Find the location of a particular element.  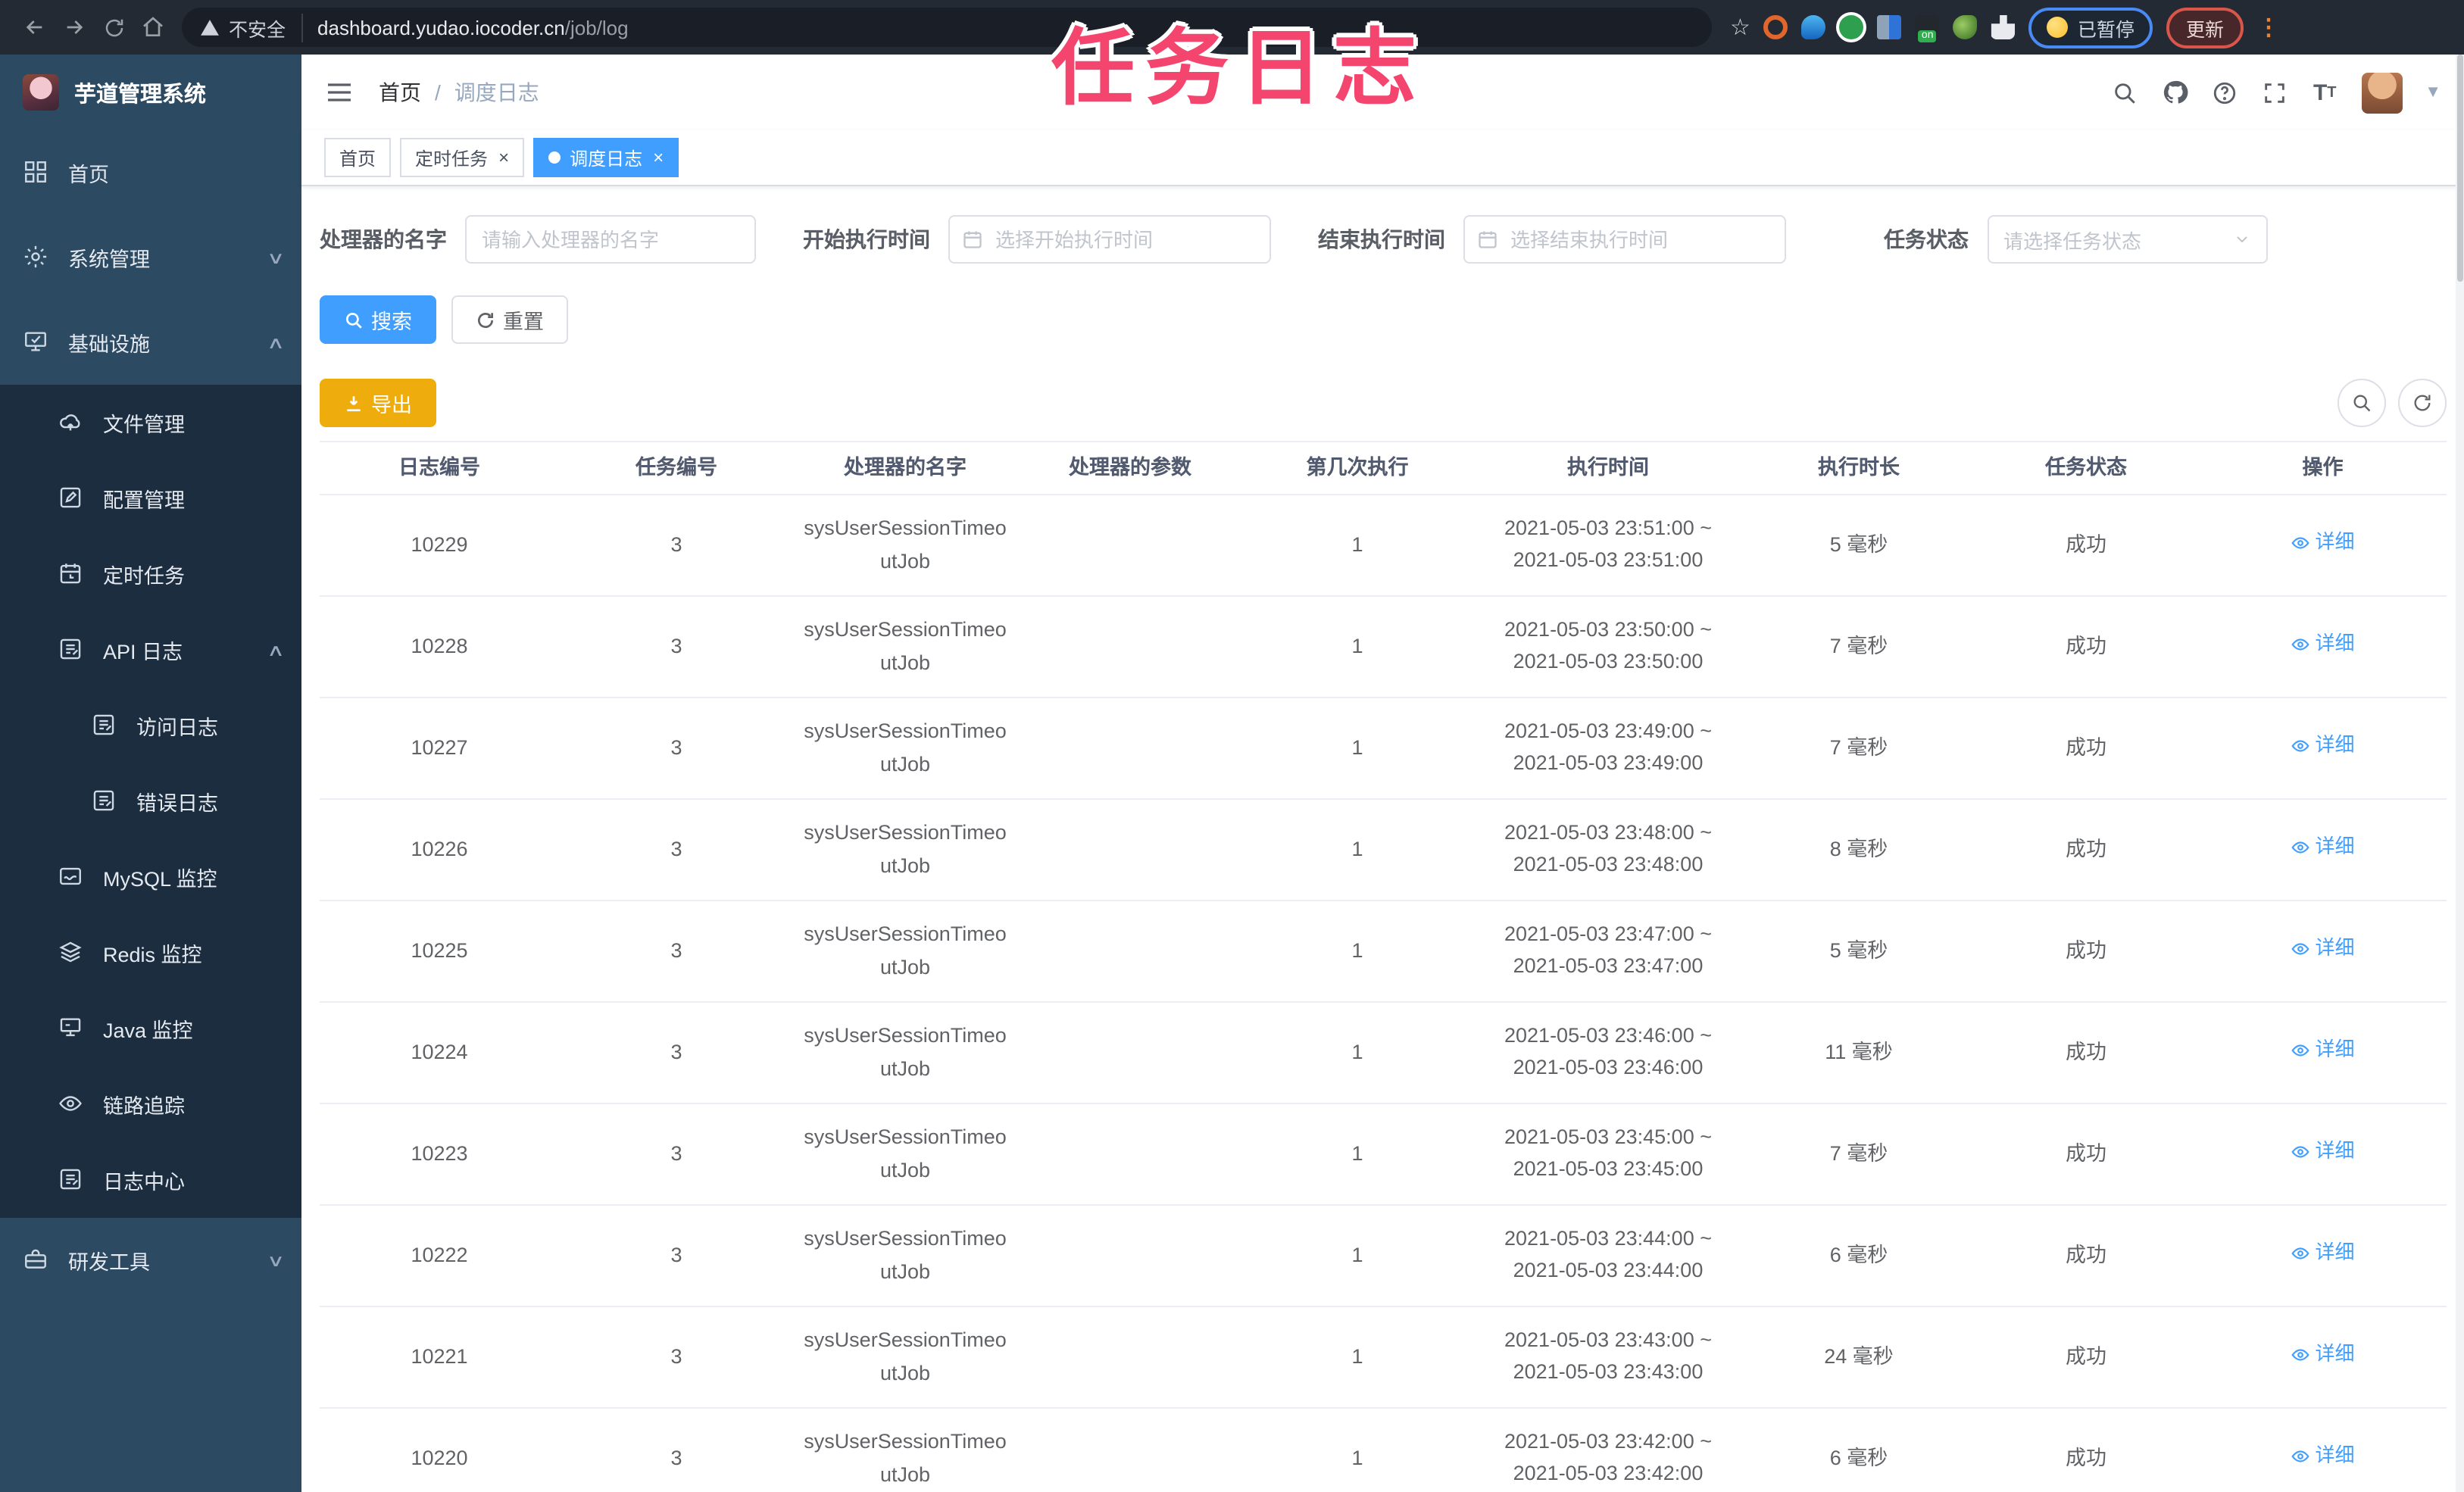

end-time-input is located at coordinates (1624, 240).